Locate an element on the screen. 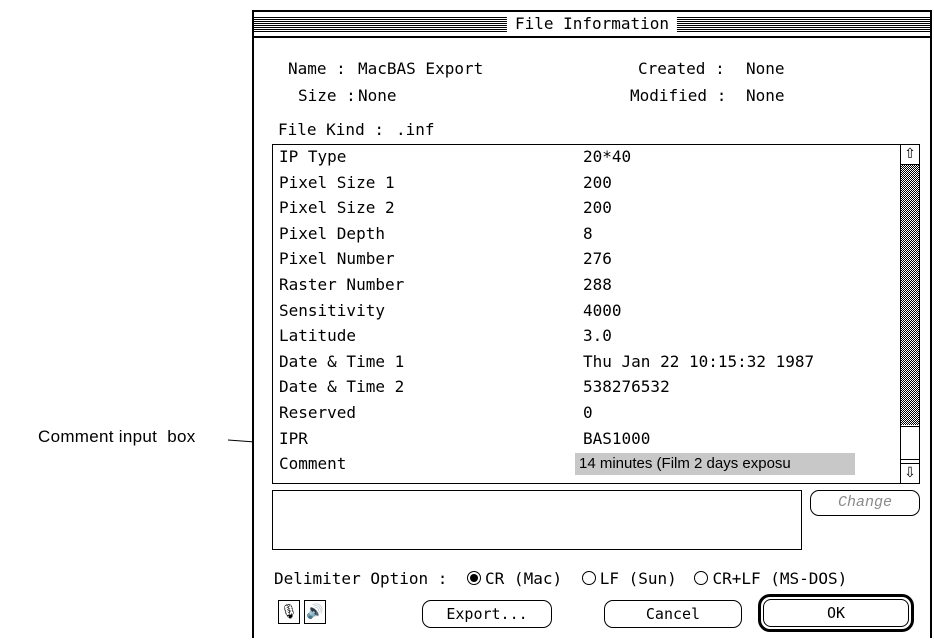  change-button: Change is located at coordinates (865, 503).